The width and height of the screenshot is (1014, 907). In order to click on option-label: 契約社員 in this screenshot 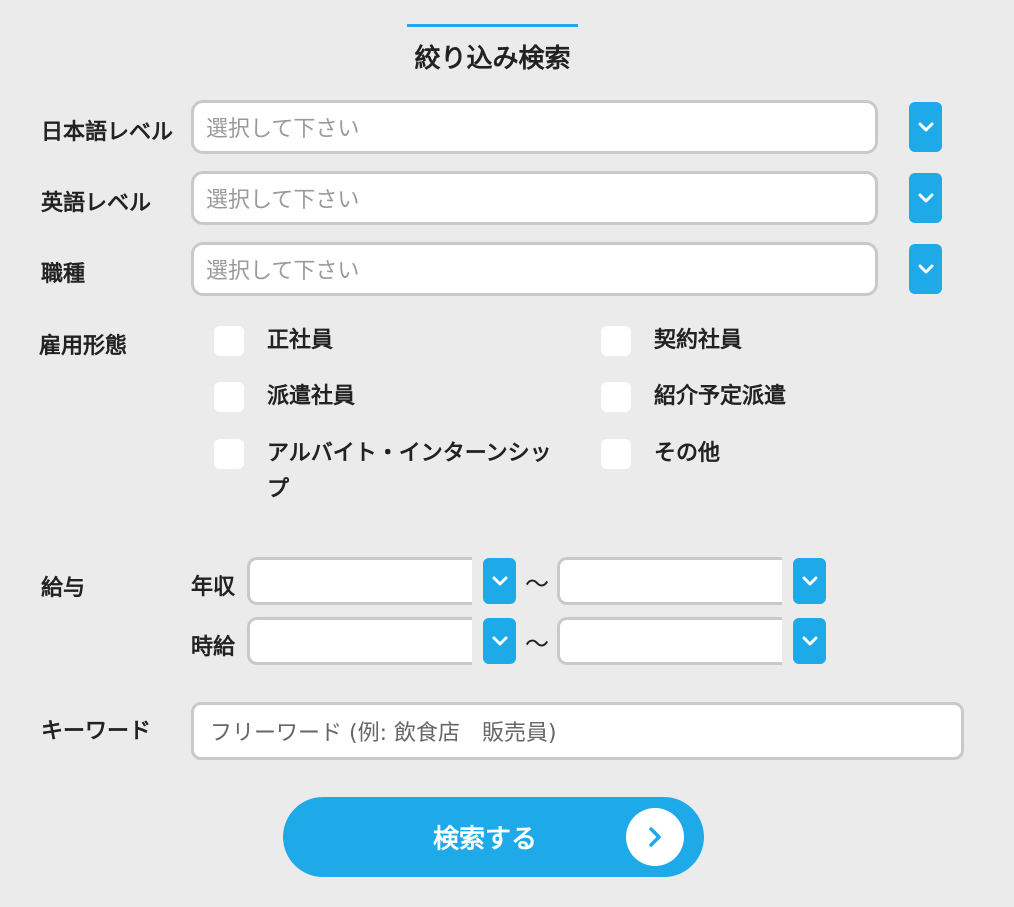, I will do `click(698, 340)`.